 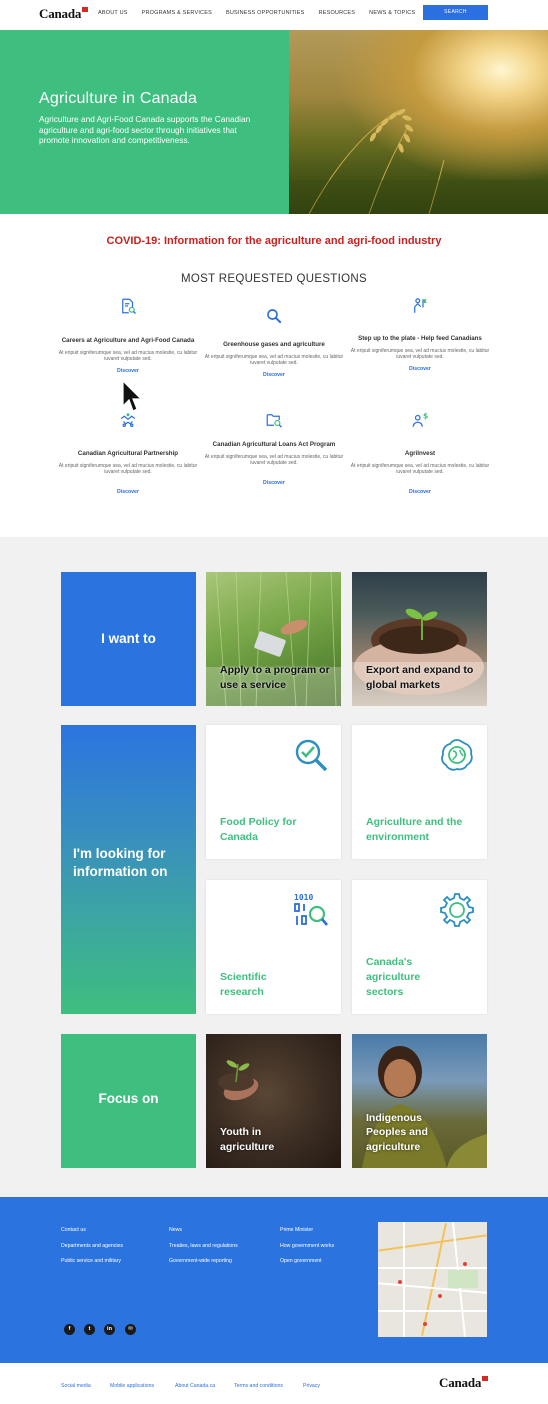 What do you see at coordinates (419, 1101) in the screenshot?
I see `indigenous-peoples-tile: Indigenous Peoples and agriculture` at bounding box center [419, 1101].